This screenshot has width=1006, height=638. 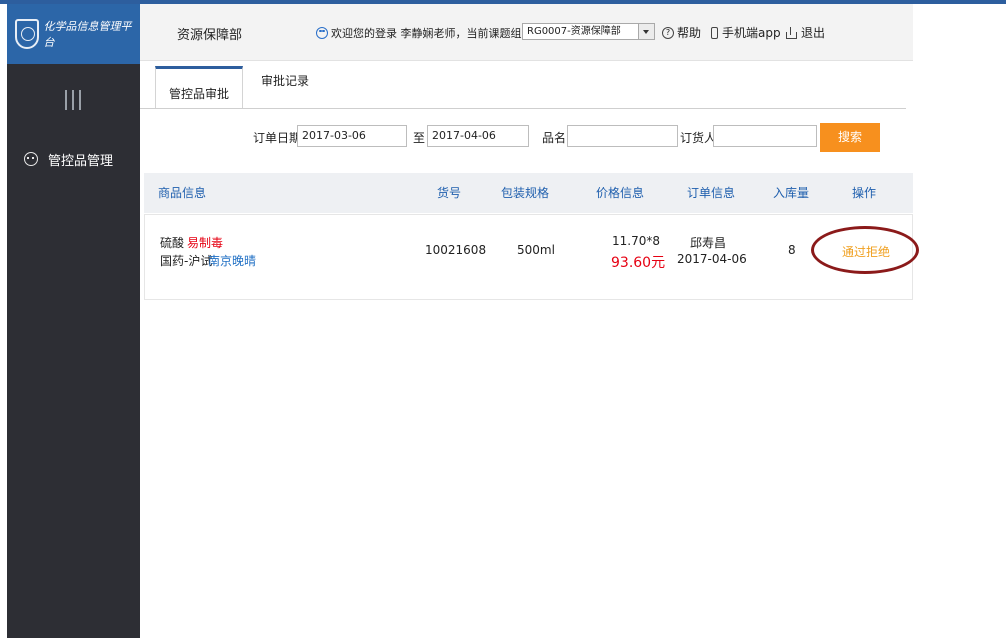 What do you see at coordinates (73, 100) in the screenshot?
I see `menu-toggle-icon` at bounding box center [73, 100].